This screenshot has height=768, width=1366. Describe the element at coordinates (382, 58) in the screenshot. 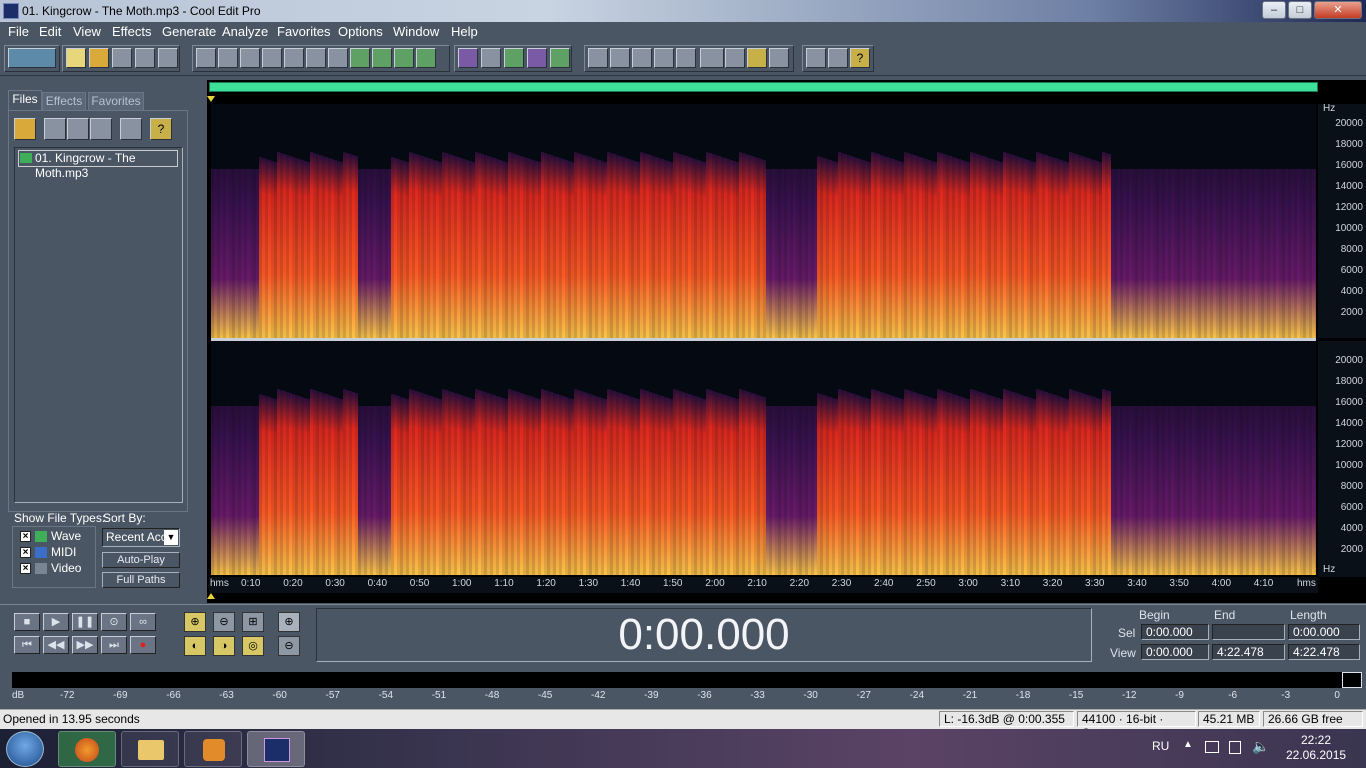

I see `mix-paste-icon` at that location.